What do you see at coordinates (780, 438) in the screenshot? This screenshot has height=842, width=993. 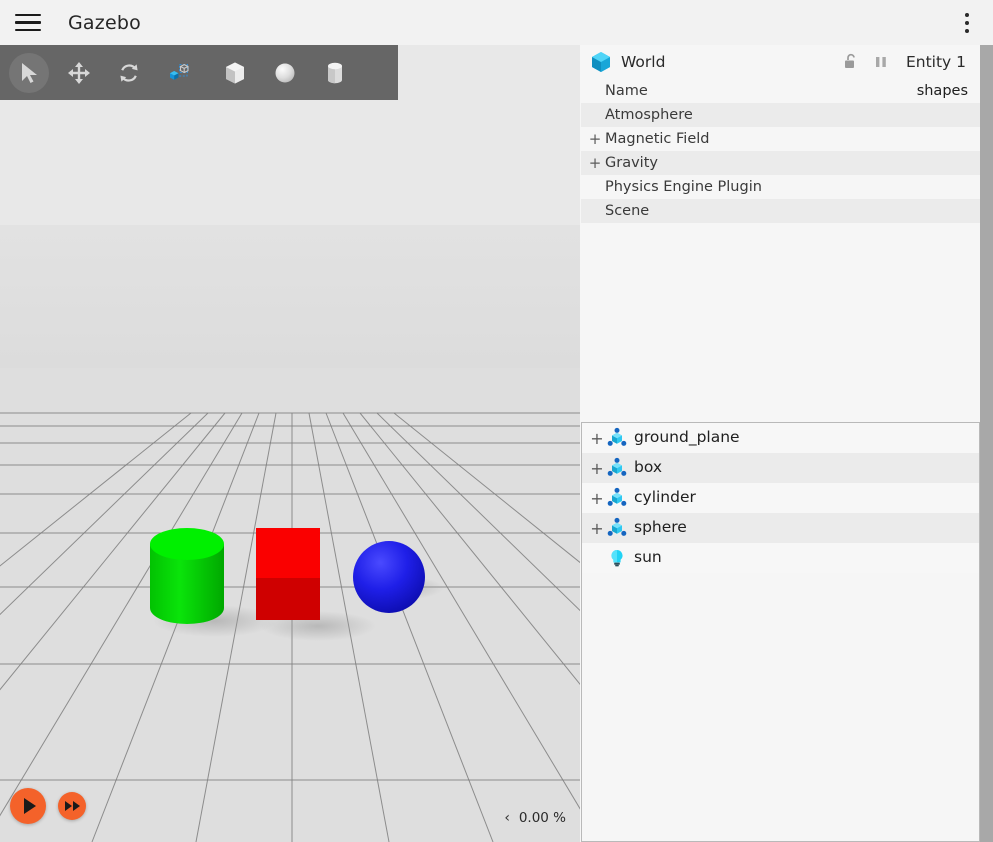 I see `tree-item-ground_plane: + ground_plane` at bounding box center [780, 438].